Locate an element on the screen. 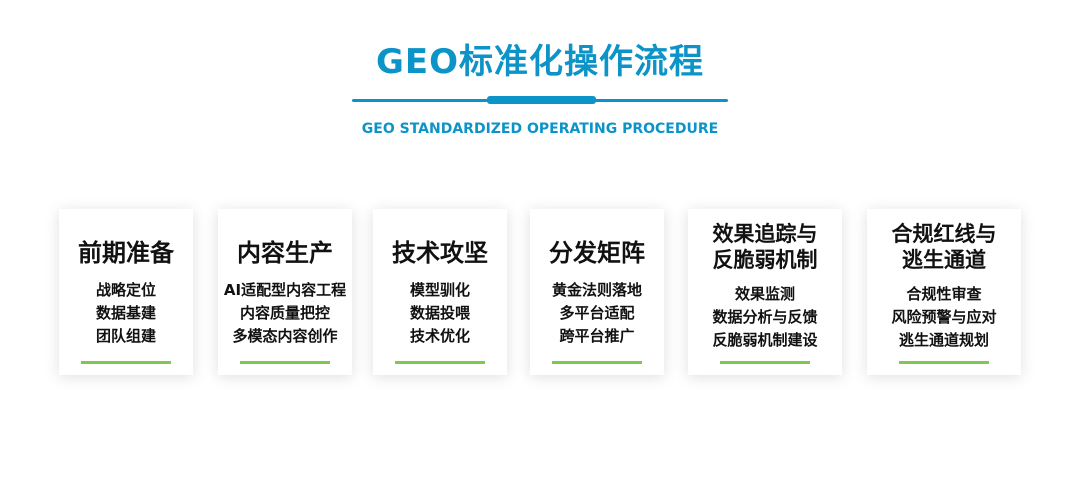 The height and width of the screenshot is (491, 1080). step-card: 分发矩阵黄金法则落地 多平台适配跨平台推广 is located at coordinates (597, 292).